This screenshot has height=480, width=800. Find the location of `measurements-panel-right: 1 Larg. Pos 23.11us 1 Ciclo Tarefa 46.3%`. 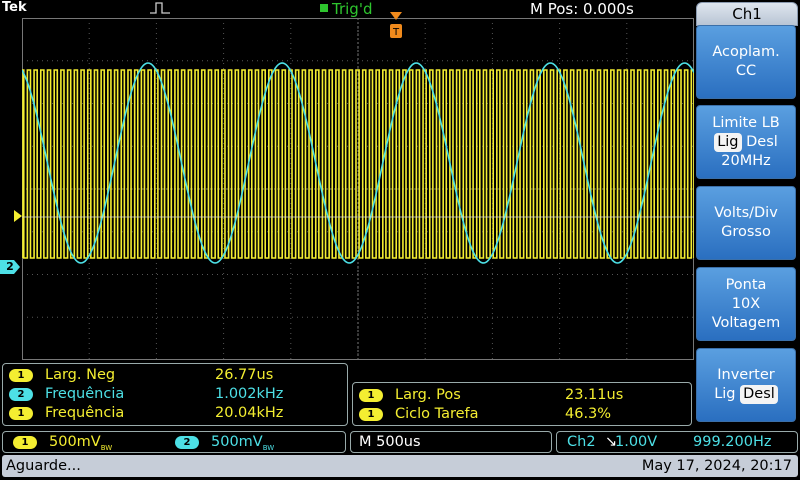

measurements-panel-right: 1 Larg. Pos 23.11us 1 Ciclo Tarefa 46.3% is located at coordinates (522, 404).